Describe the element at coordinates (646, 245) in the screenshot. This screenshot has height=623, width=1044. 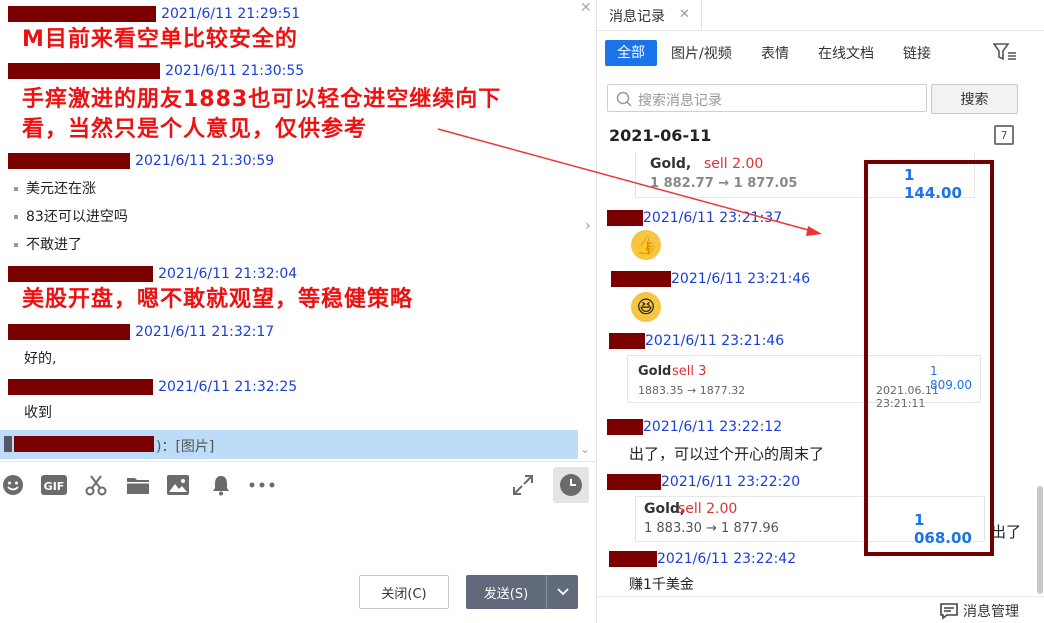
I see `thumbs-up-emoji: 👍` at that location.